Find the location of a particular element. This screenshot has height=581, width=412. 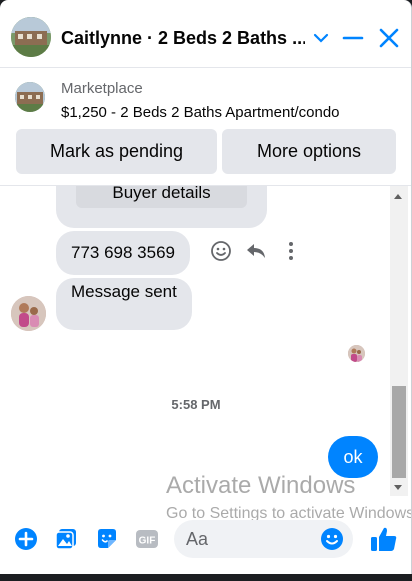

listing-title: $1,250 - 2 Beds 2 Baths Apartment/condo is located at coordinates (200, 112).